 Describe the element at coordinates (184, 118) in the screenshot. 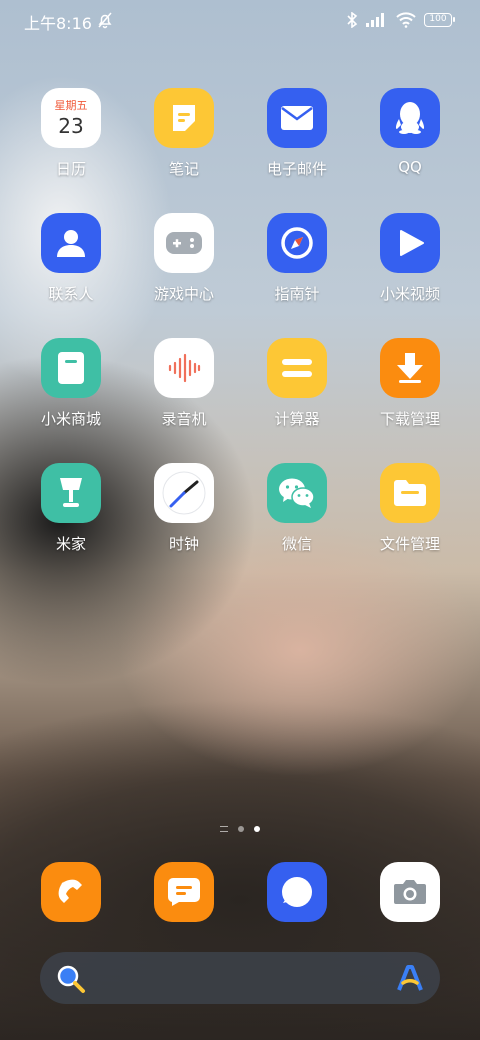

I see `notes-icon` at that location.